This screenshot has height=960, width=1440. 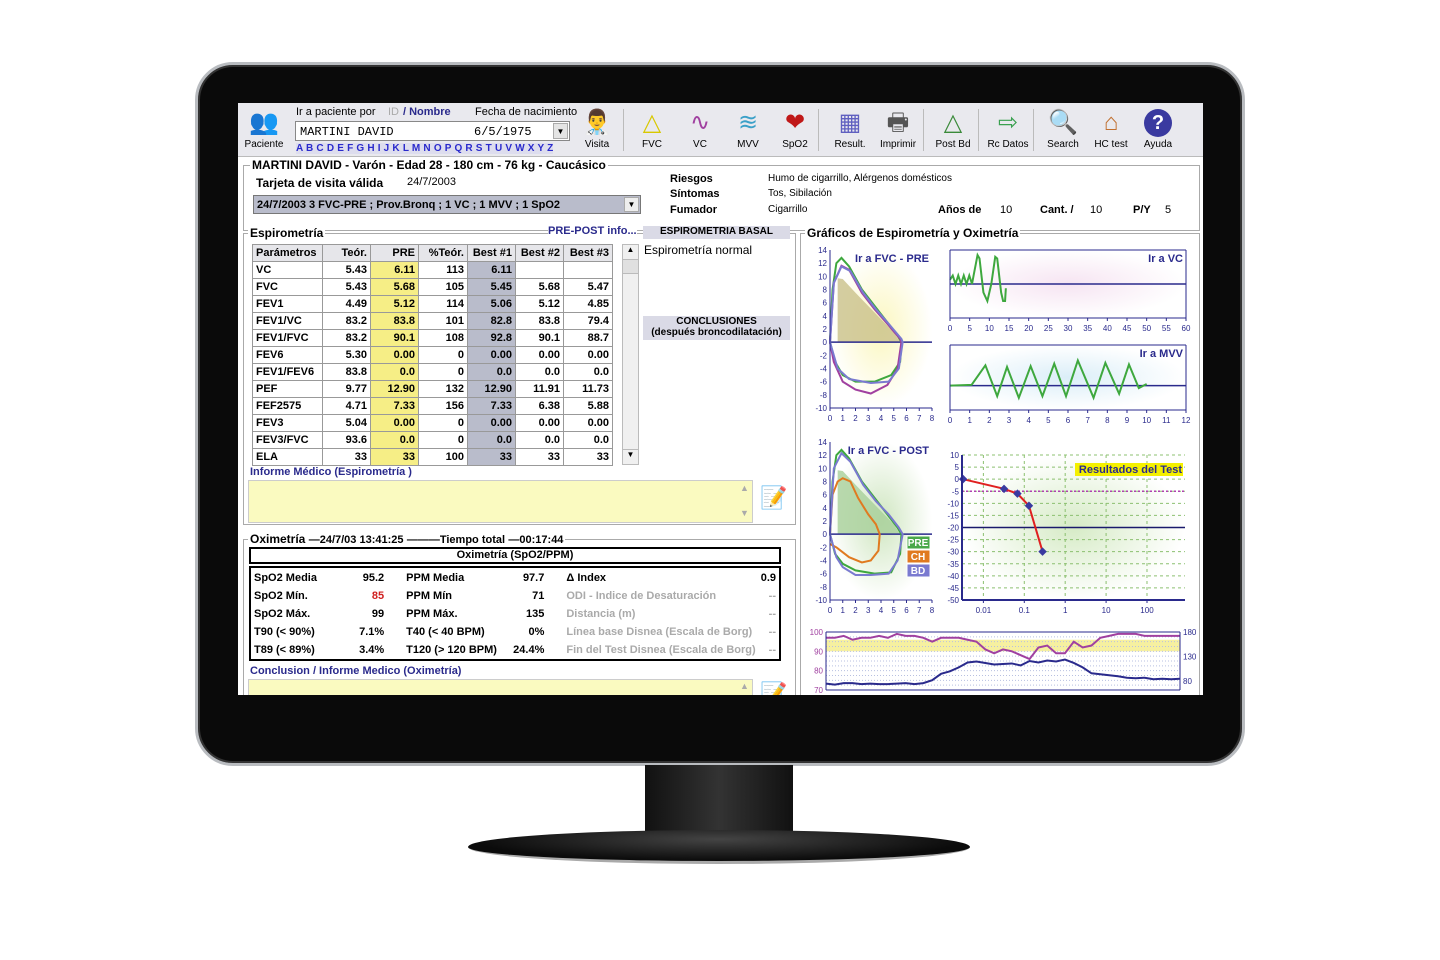 I want to click on x-tick-label: 45, so click(x=1127, y=328).